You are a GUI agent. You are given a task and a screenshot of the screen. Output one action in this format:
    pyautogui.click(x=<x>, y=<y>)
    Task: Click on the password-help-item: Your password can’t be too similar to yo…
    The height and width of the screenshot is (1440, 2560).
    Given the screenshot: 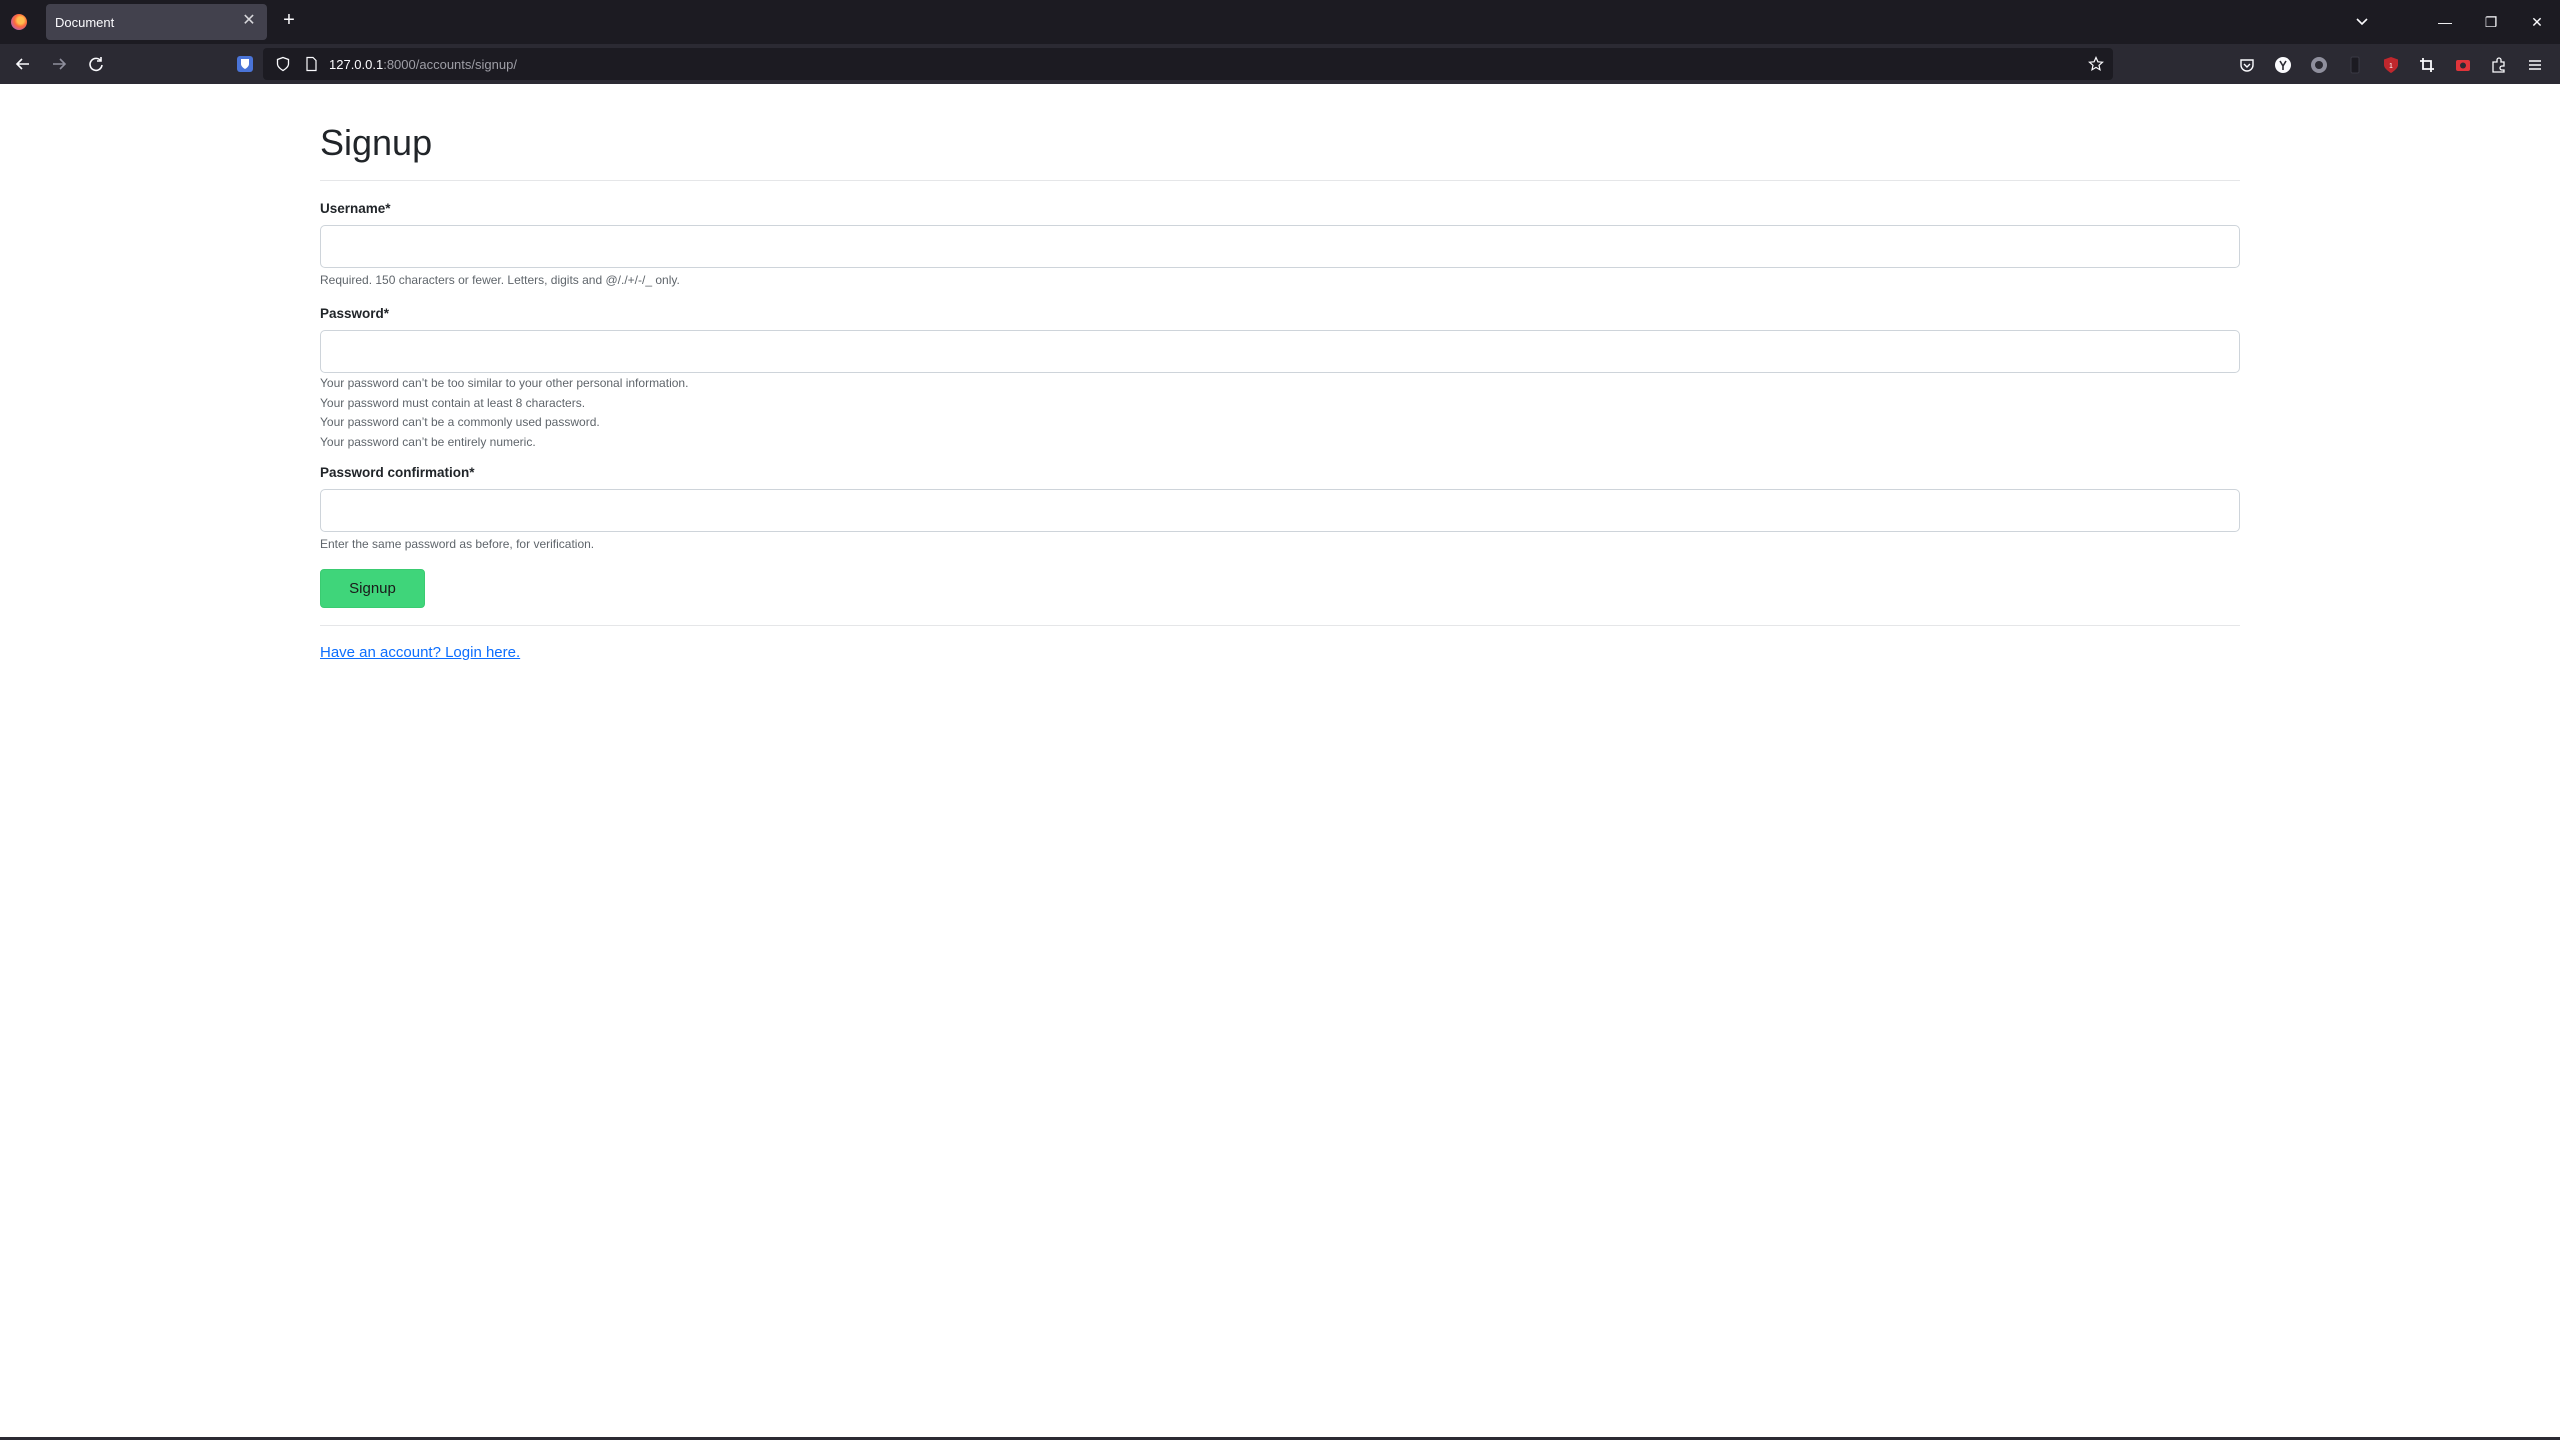 What is the action you would take?
    pyautogui.click(x=504, y=383)
    